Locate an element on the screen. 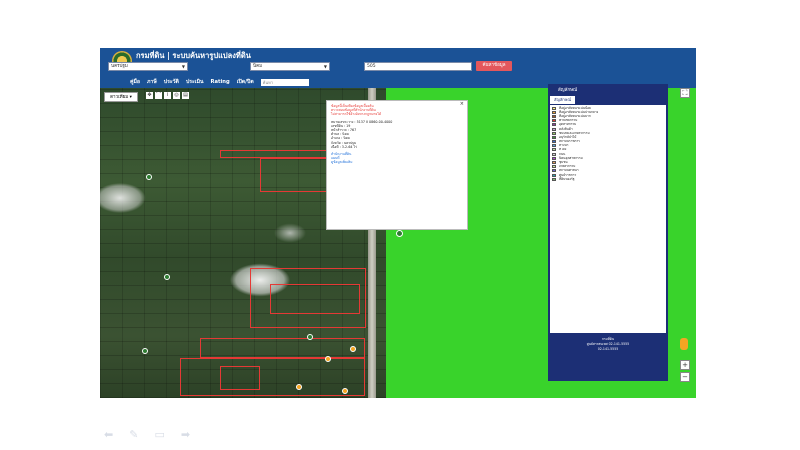  location-marker is located at coordinates (399, 233).